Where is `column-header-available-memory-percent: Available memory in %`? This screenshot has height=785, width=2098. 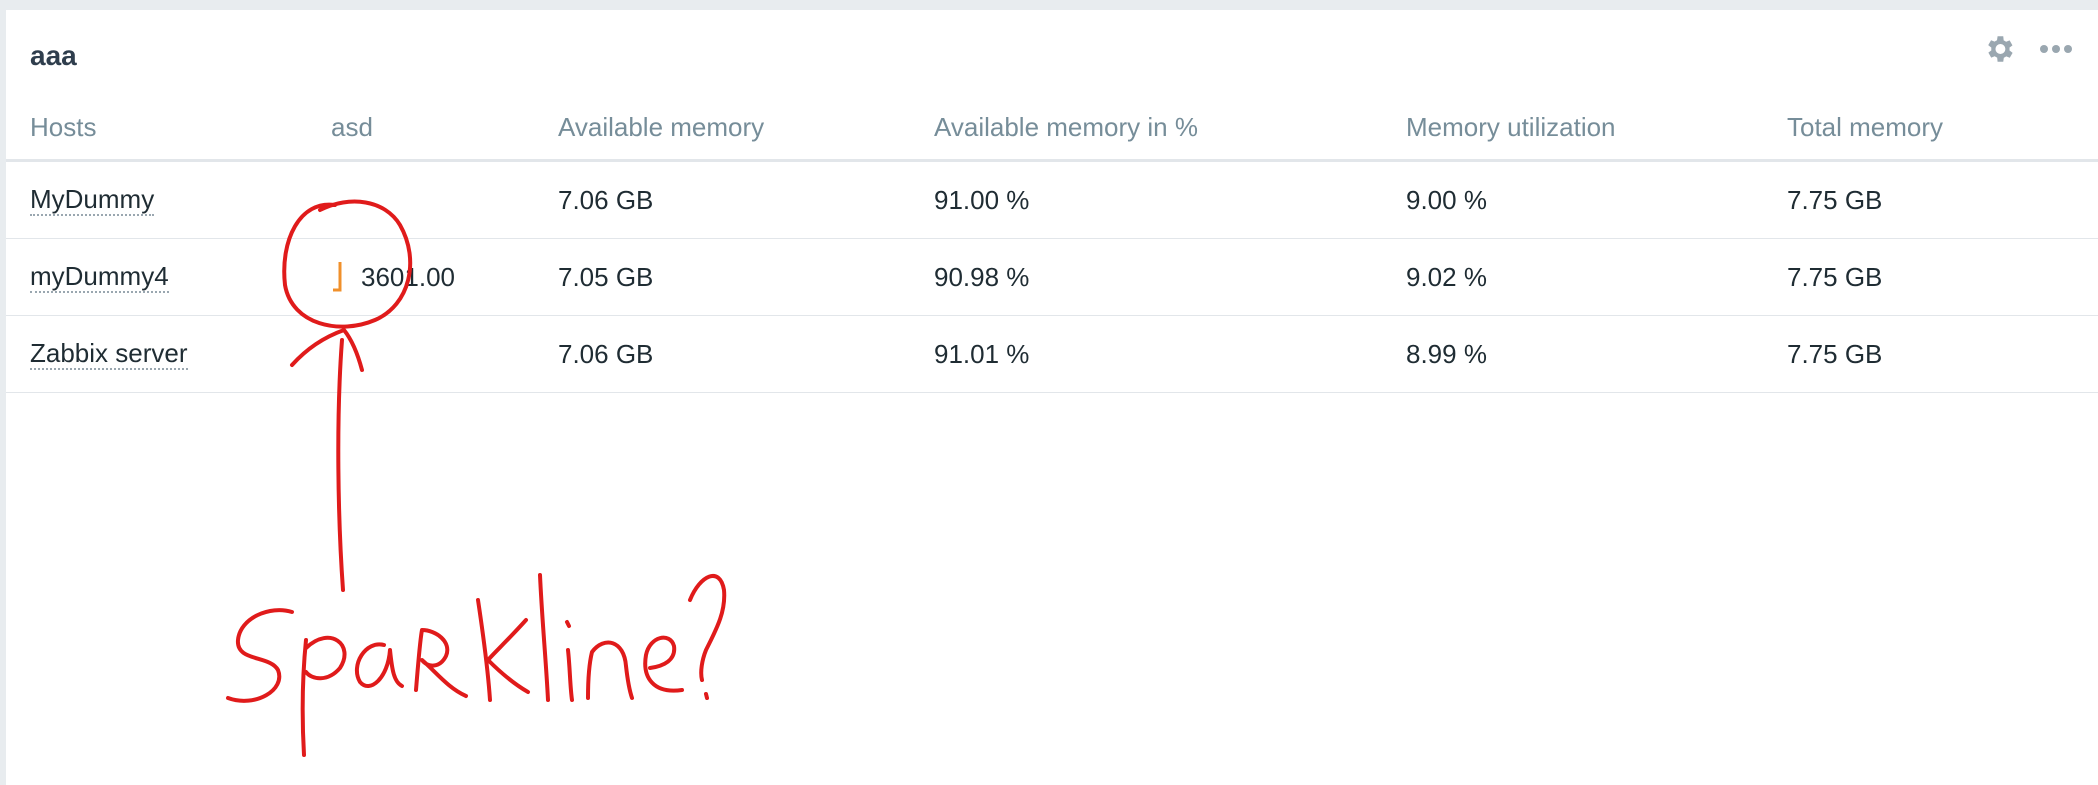
column-header-available-memory-percent: Available memory in % is located at coordinates (1066, 129).